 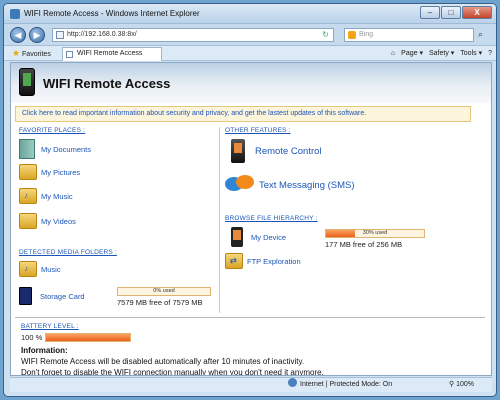 I want to click on sms-label: Text Messaging (SMS), so click(x=307, y=185).